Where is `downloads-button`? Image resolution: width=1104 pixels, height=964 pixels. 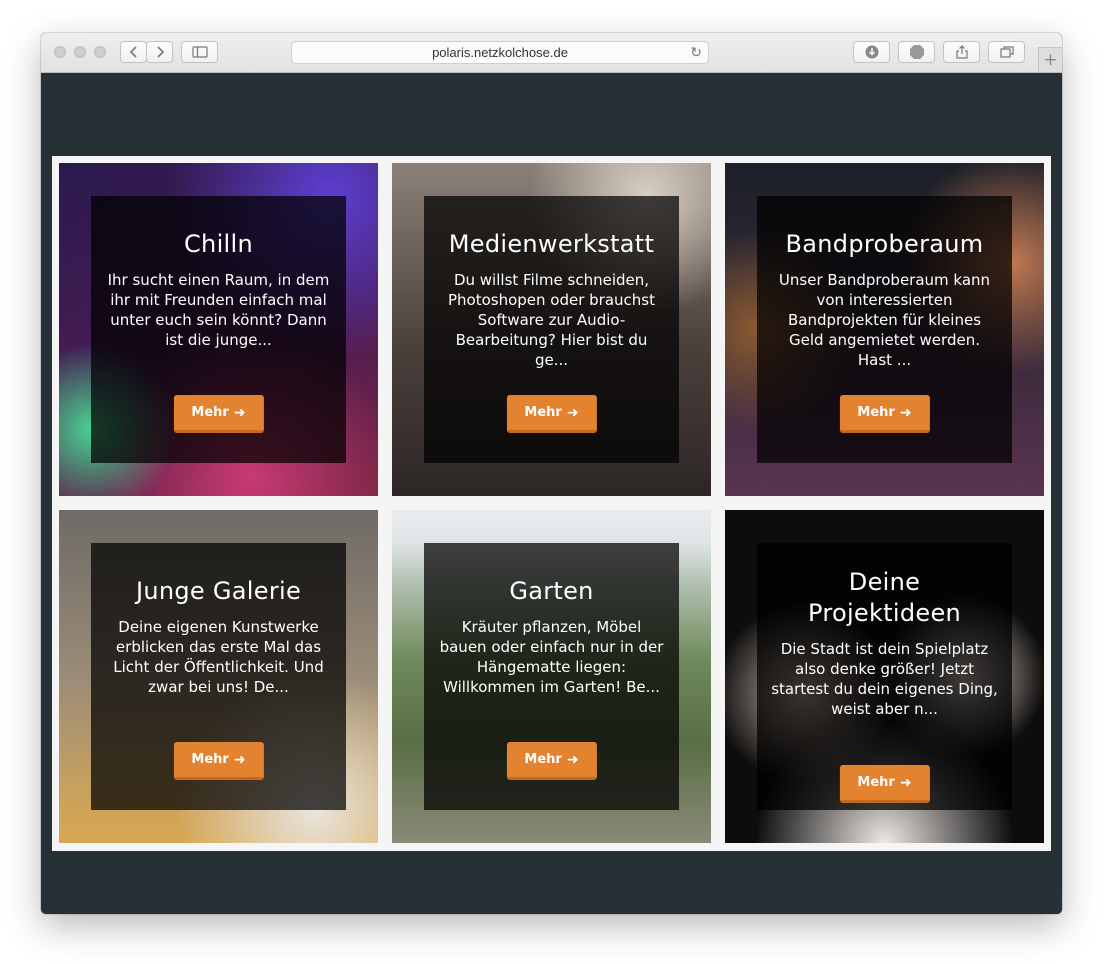
downloads-button is located at coordinates (871, 52).